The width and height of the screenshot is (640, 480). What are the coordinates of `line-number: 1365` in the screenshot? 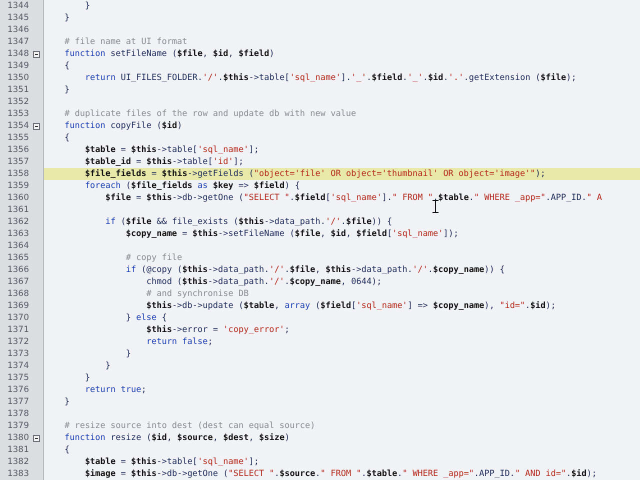 It's located at (17, 258).